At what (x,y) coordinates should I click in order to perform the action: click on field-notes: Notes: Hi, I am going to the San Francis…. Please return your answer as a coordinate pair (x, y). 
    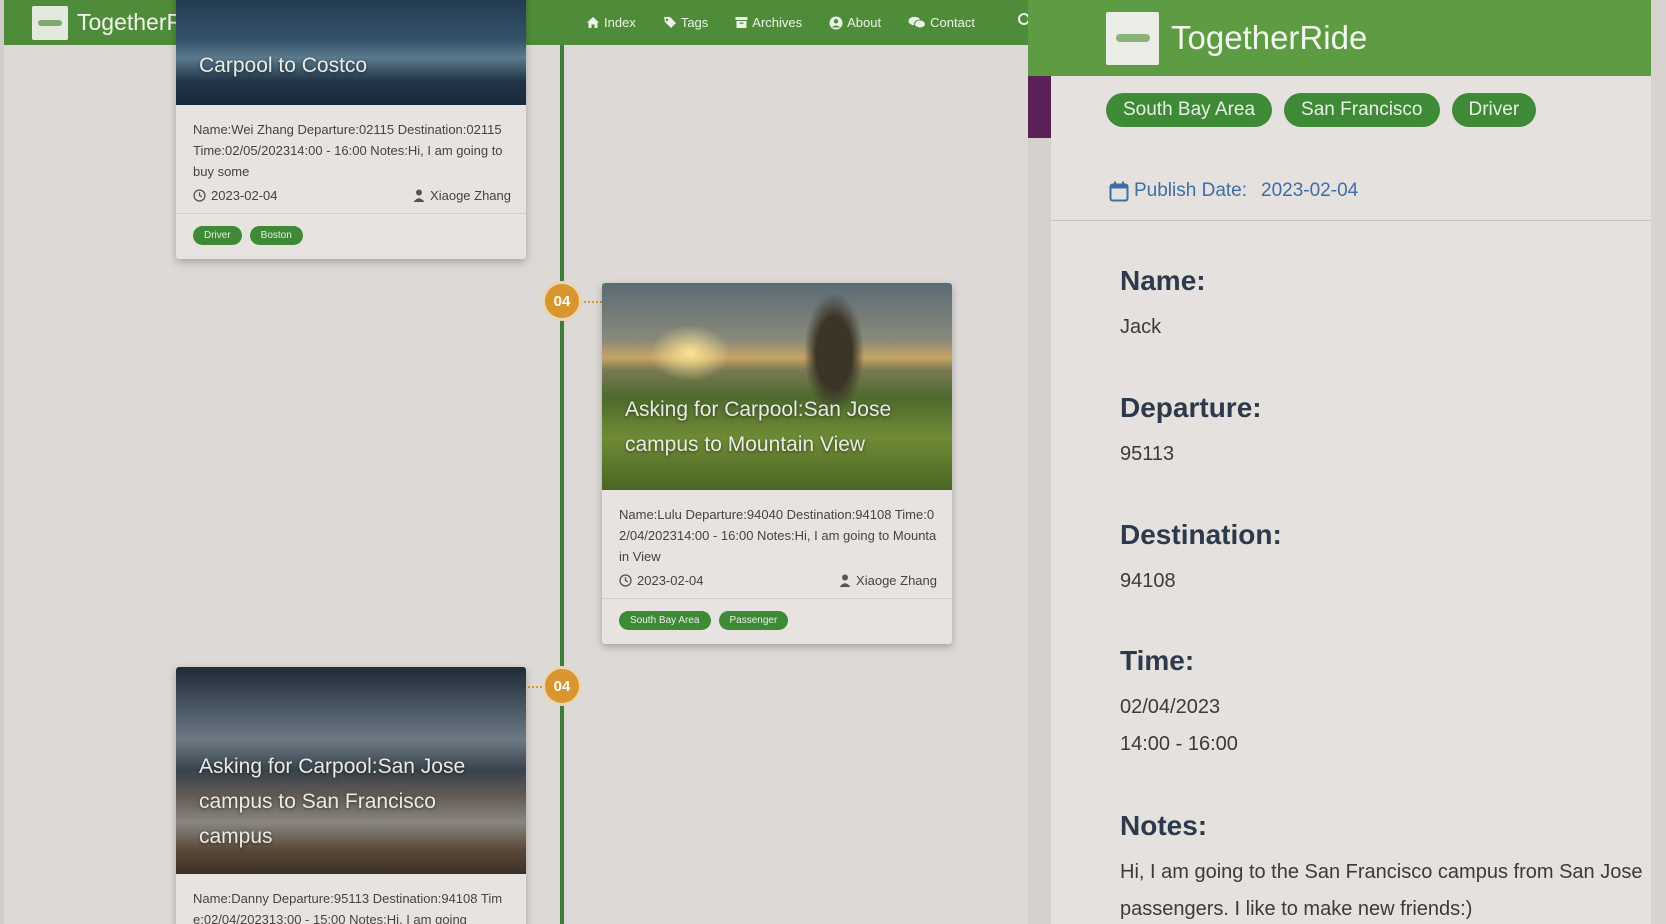
    Looking at the image, I should click on (1381, 867).